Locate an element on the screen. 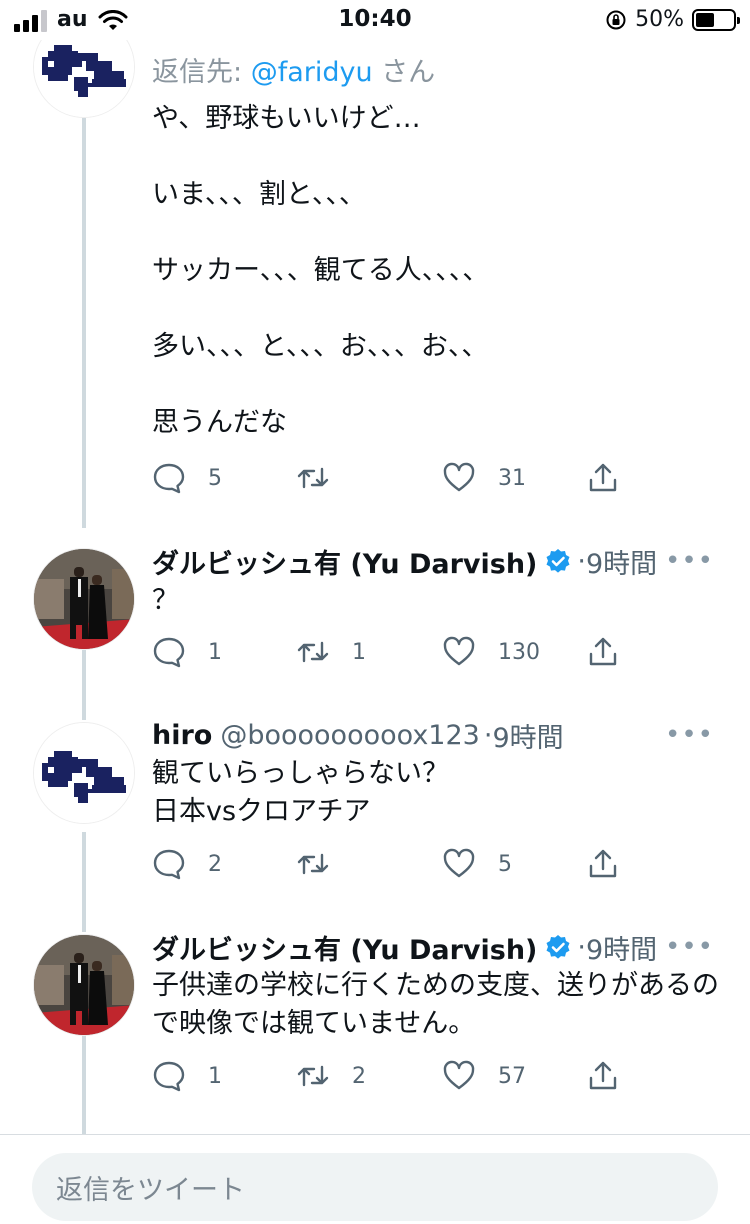 This screenshot has width=750, height=1224. reply-composer-bar: 返信をツイート is located at coordinates (375, 1179).